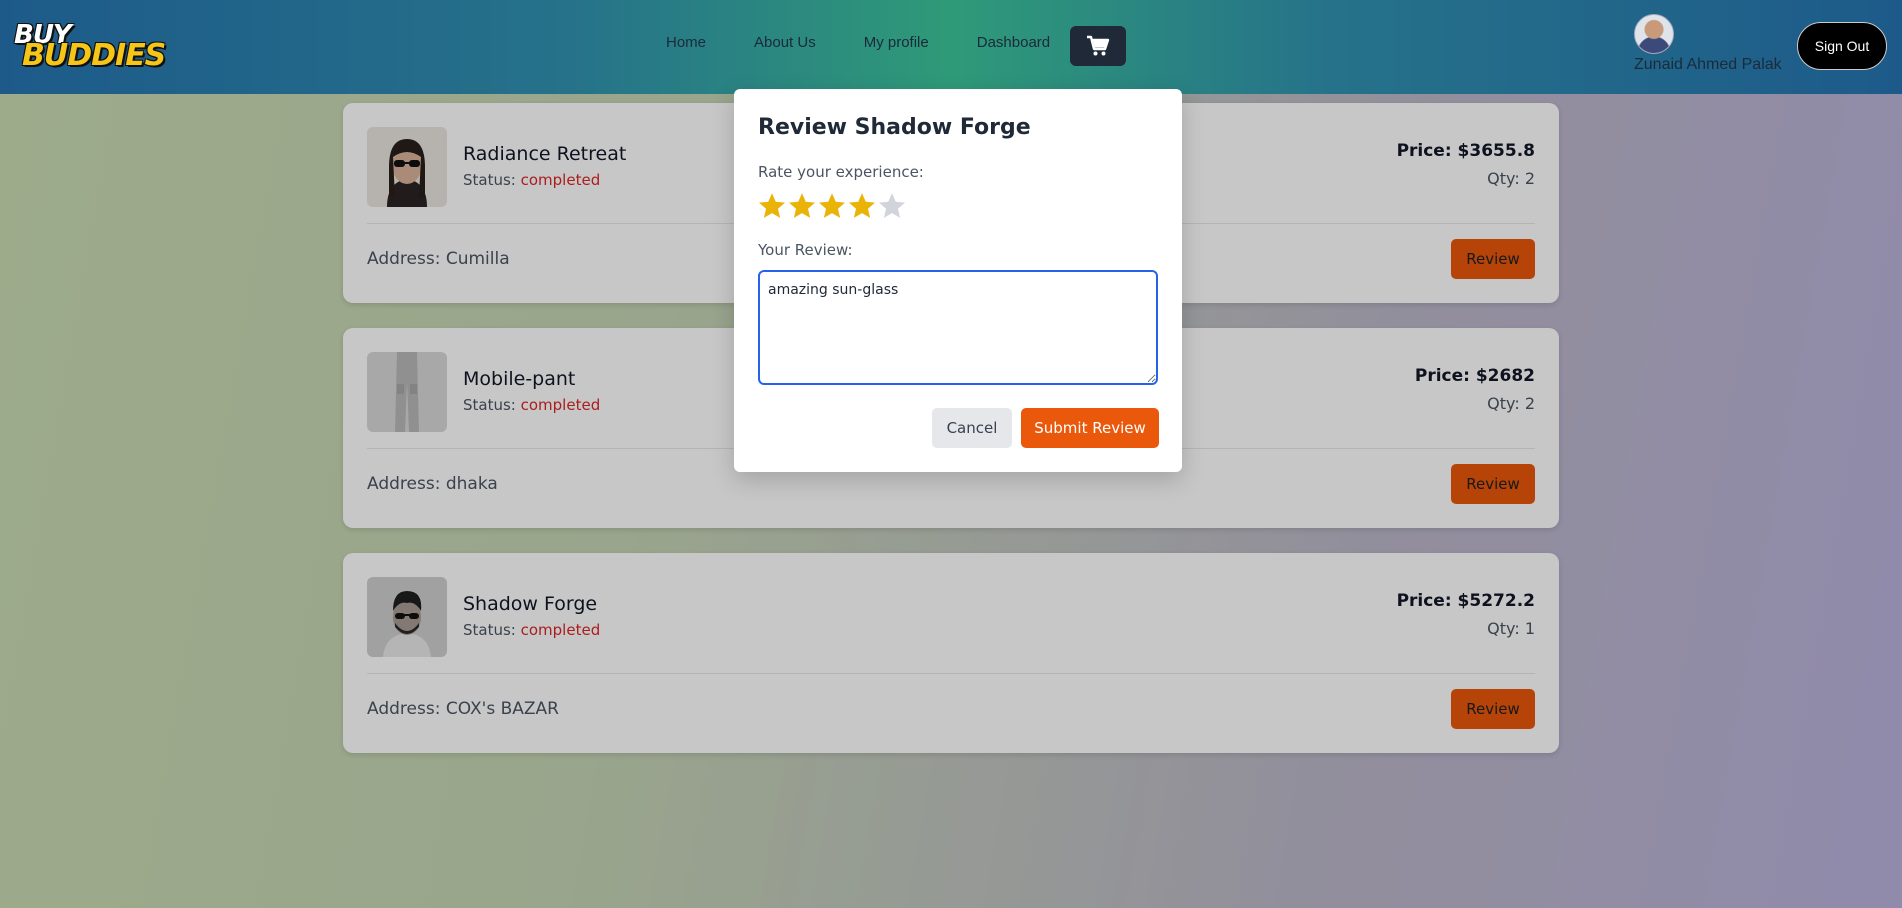  Describe the element at coordinates (1090, 428) in the screenshot. I see `submit-review-button: Submit Review` at that location.